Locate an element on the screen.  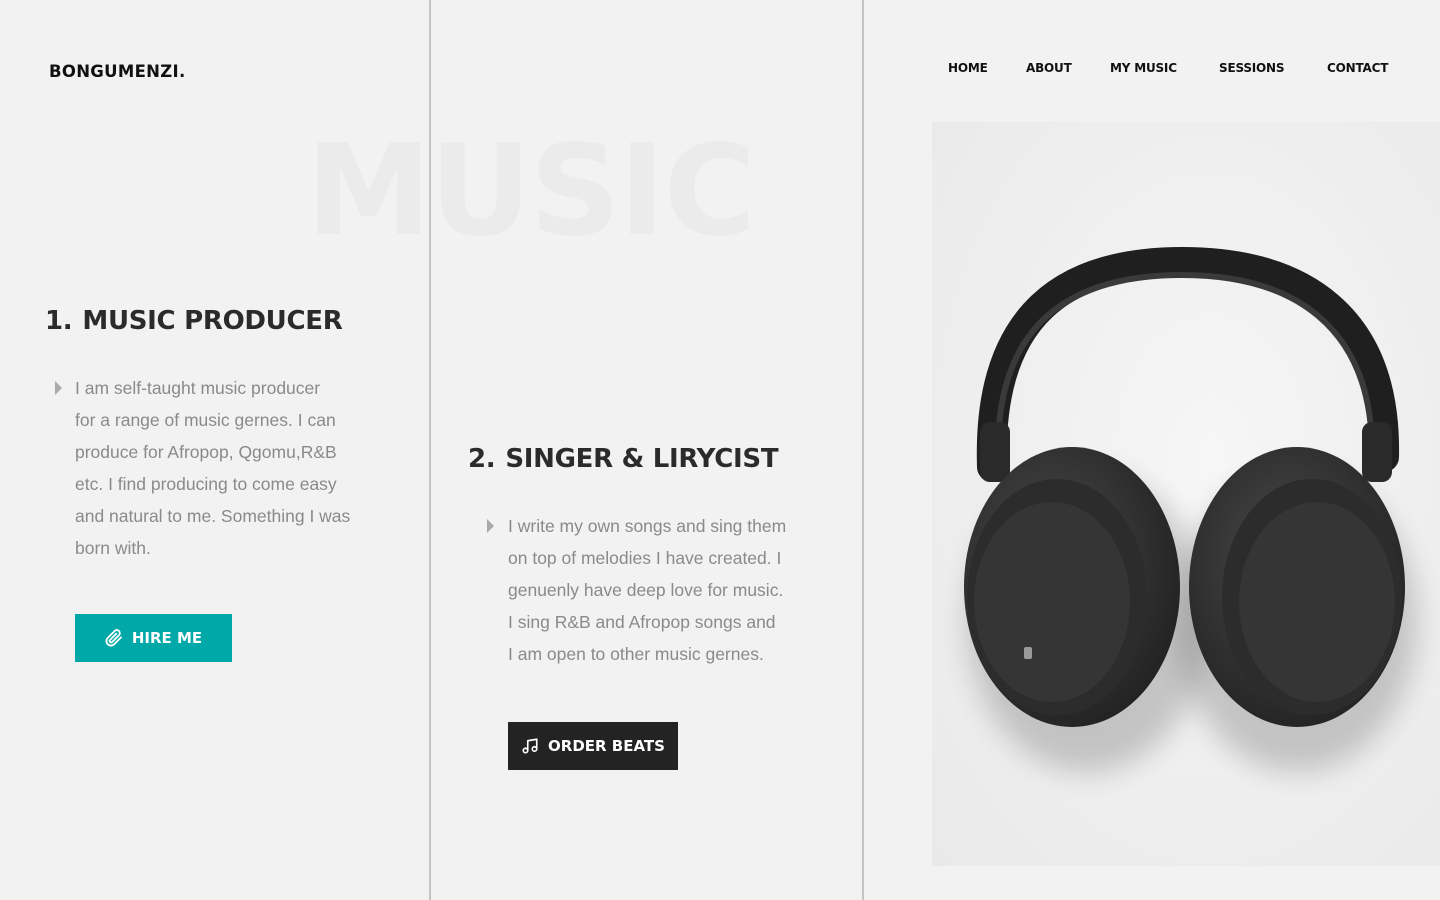
description-line: produce for Afropop, Qgomu,R&B is located at coordinates (206, 452).